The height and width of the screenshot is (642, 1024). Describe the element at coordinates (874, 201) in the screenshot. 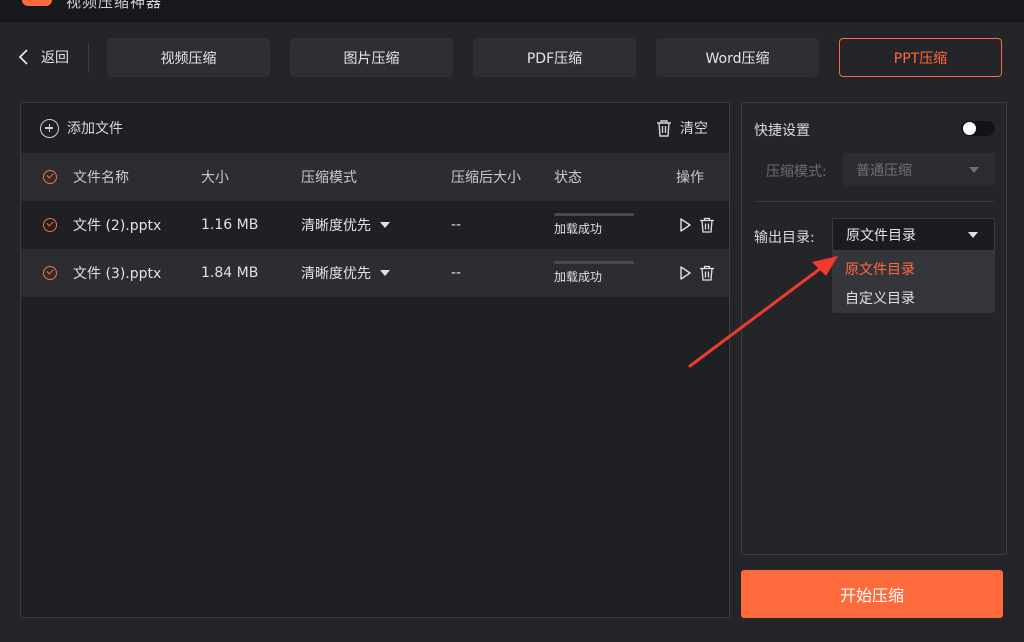

I see `settings-divider` at that location.